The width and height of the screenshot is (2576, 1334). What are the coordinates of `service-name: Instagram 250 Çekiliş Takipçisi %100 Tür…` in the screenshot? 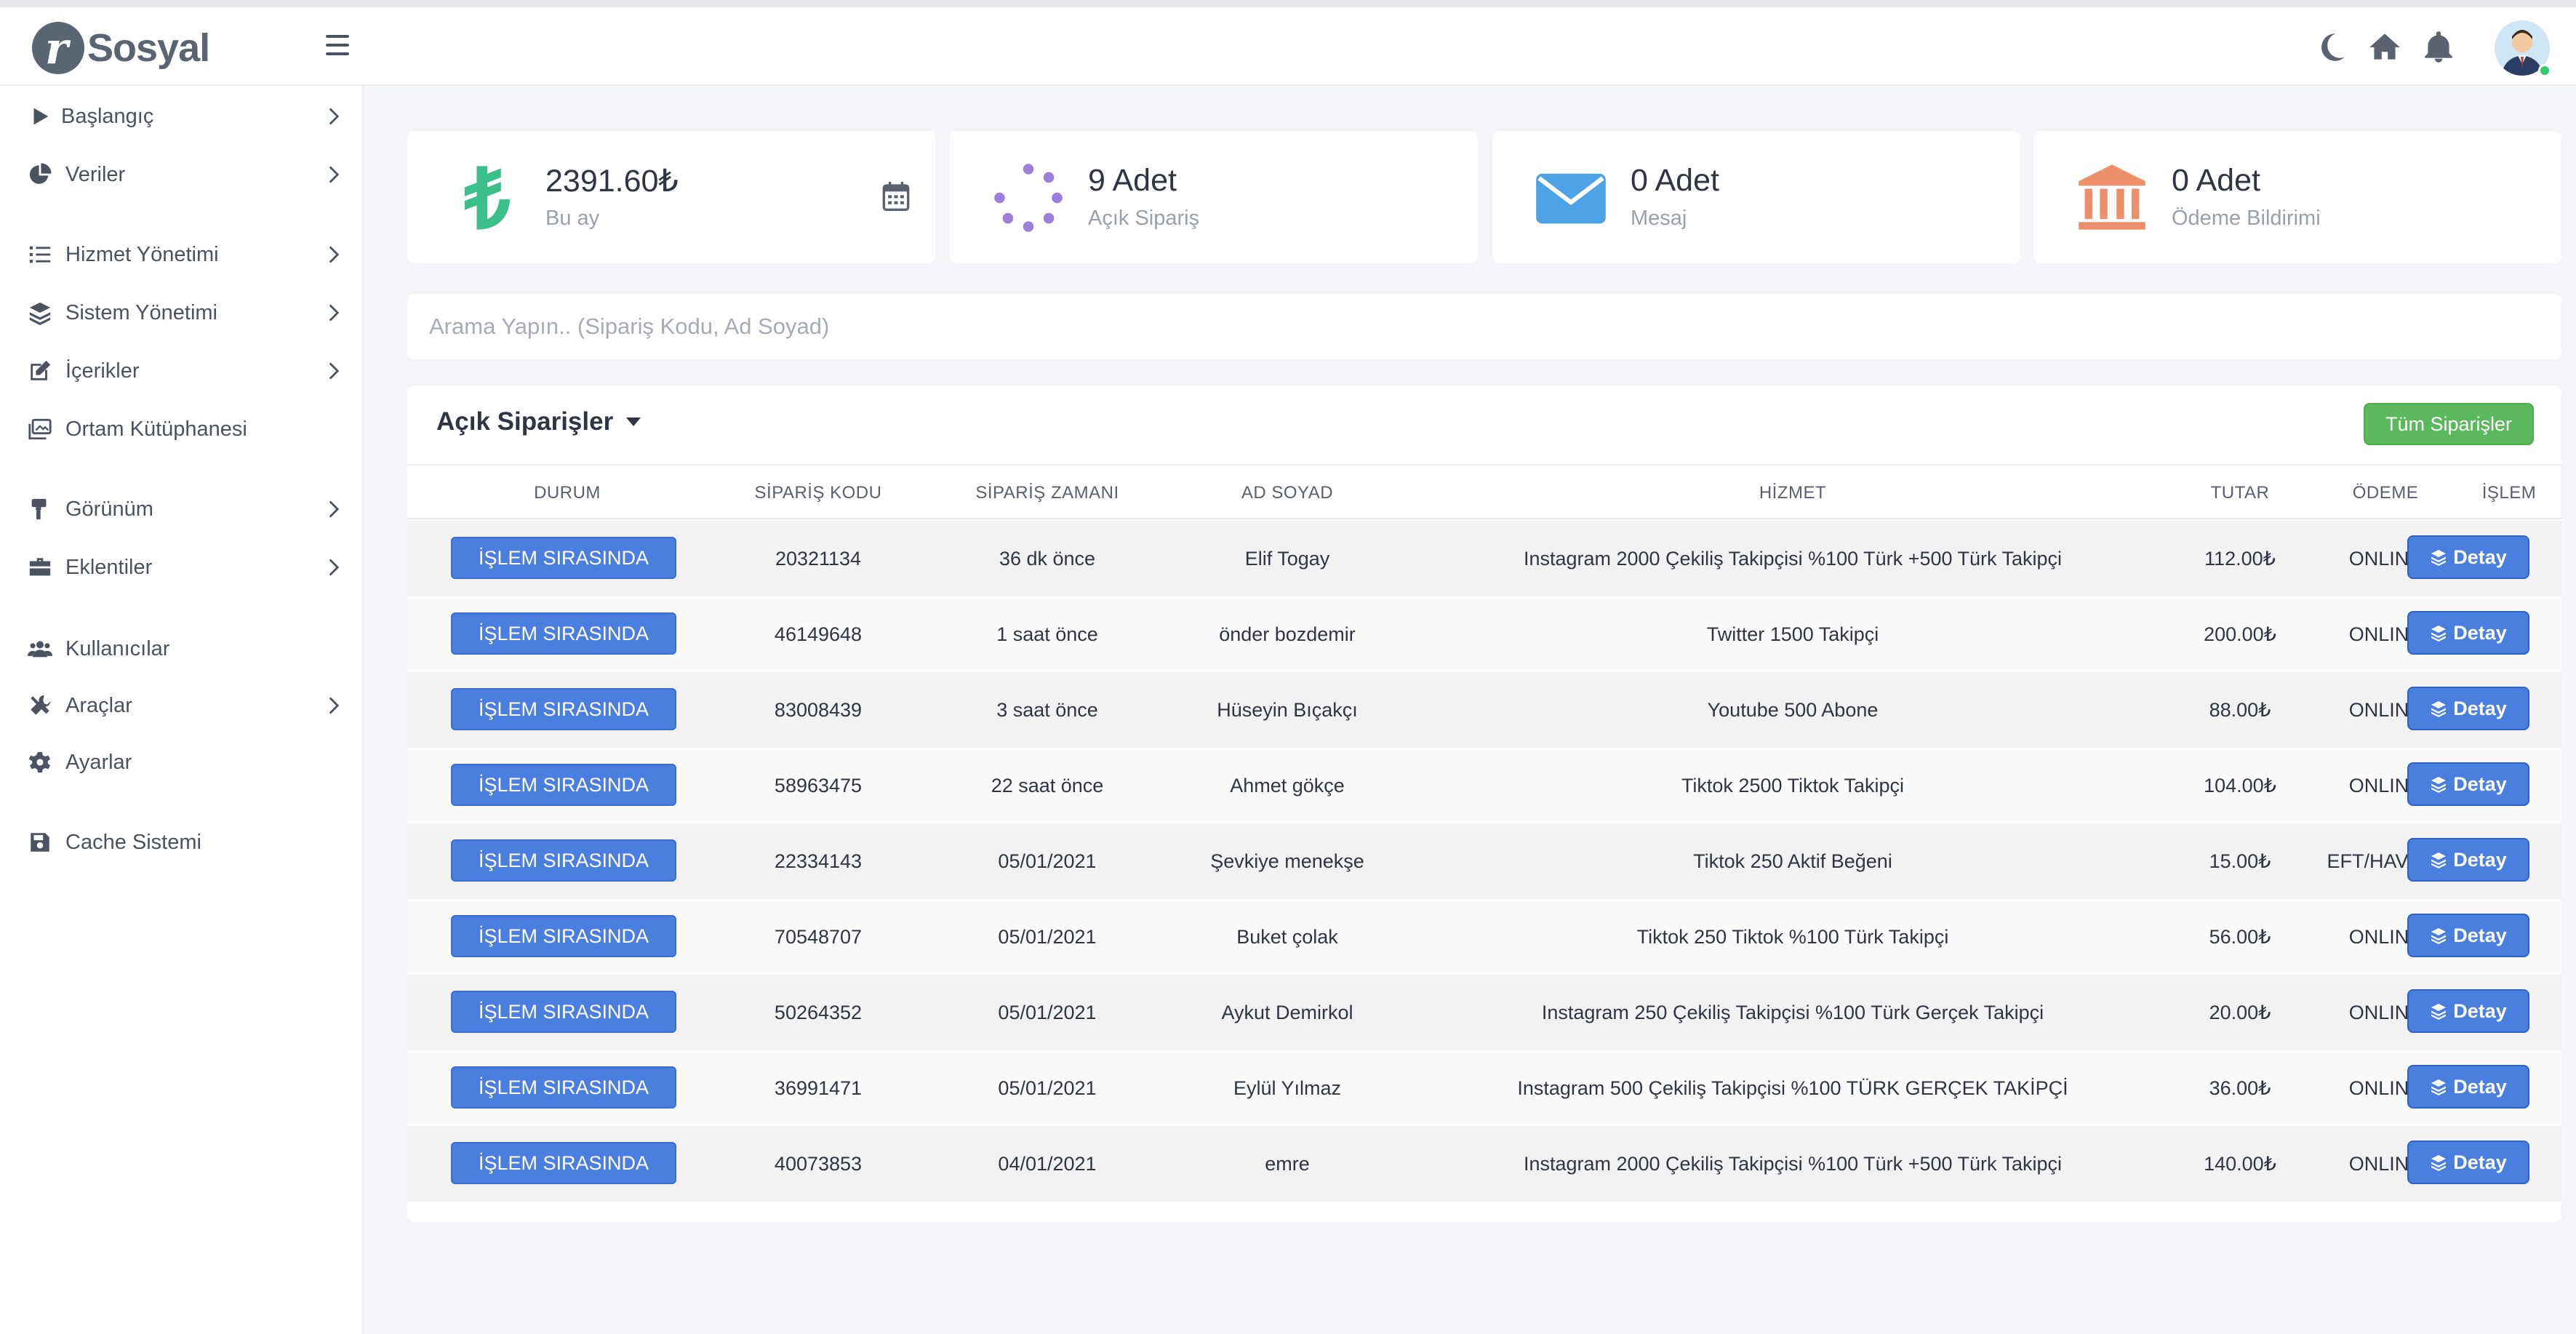 It's located at (1792, 1012).